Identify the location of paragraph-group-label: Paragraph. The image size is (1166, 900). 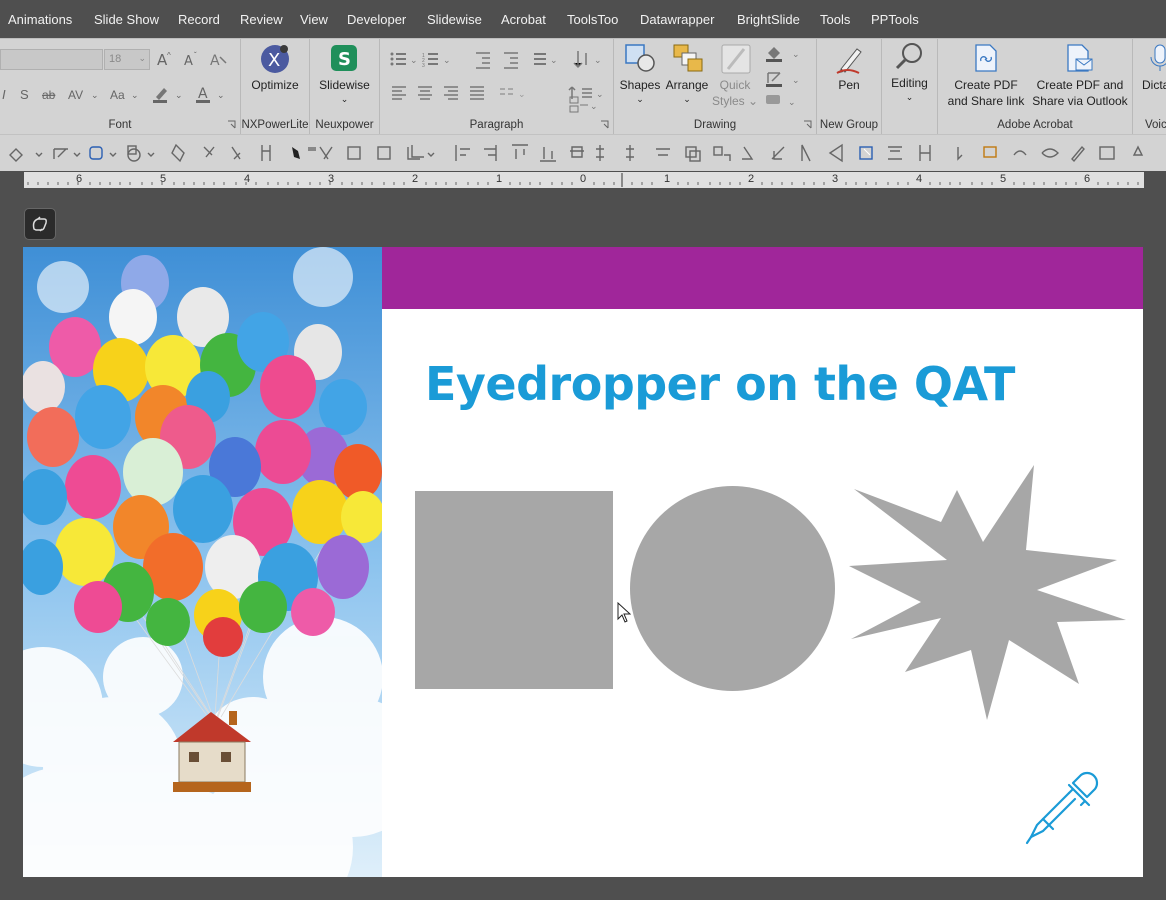
(496, 125).